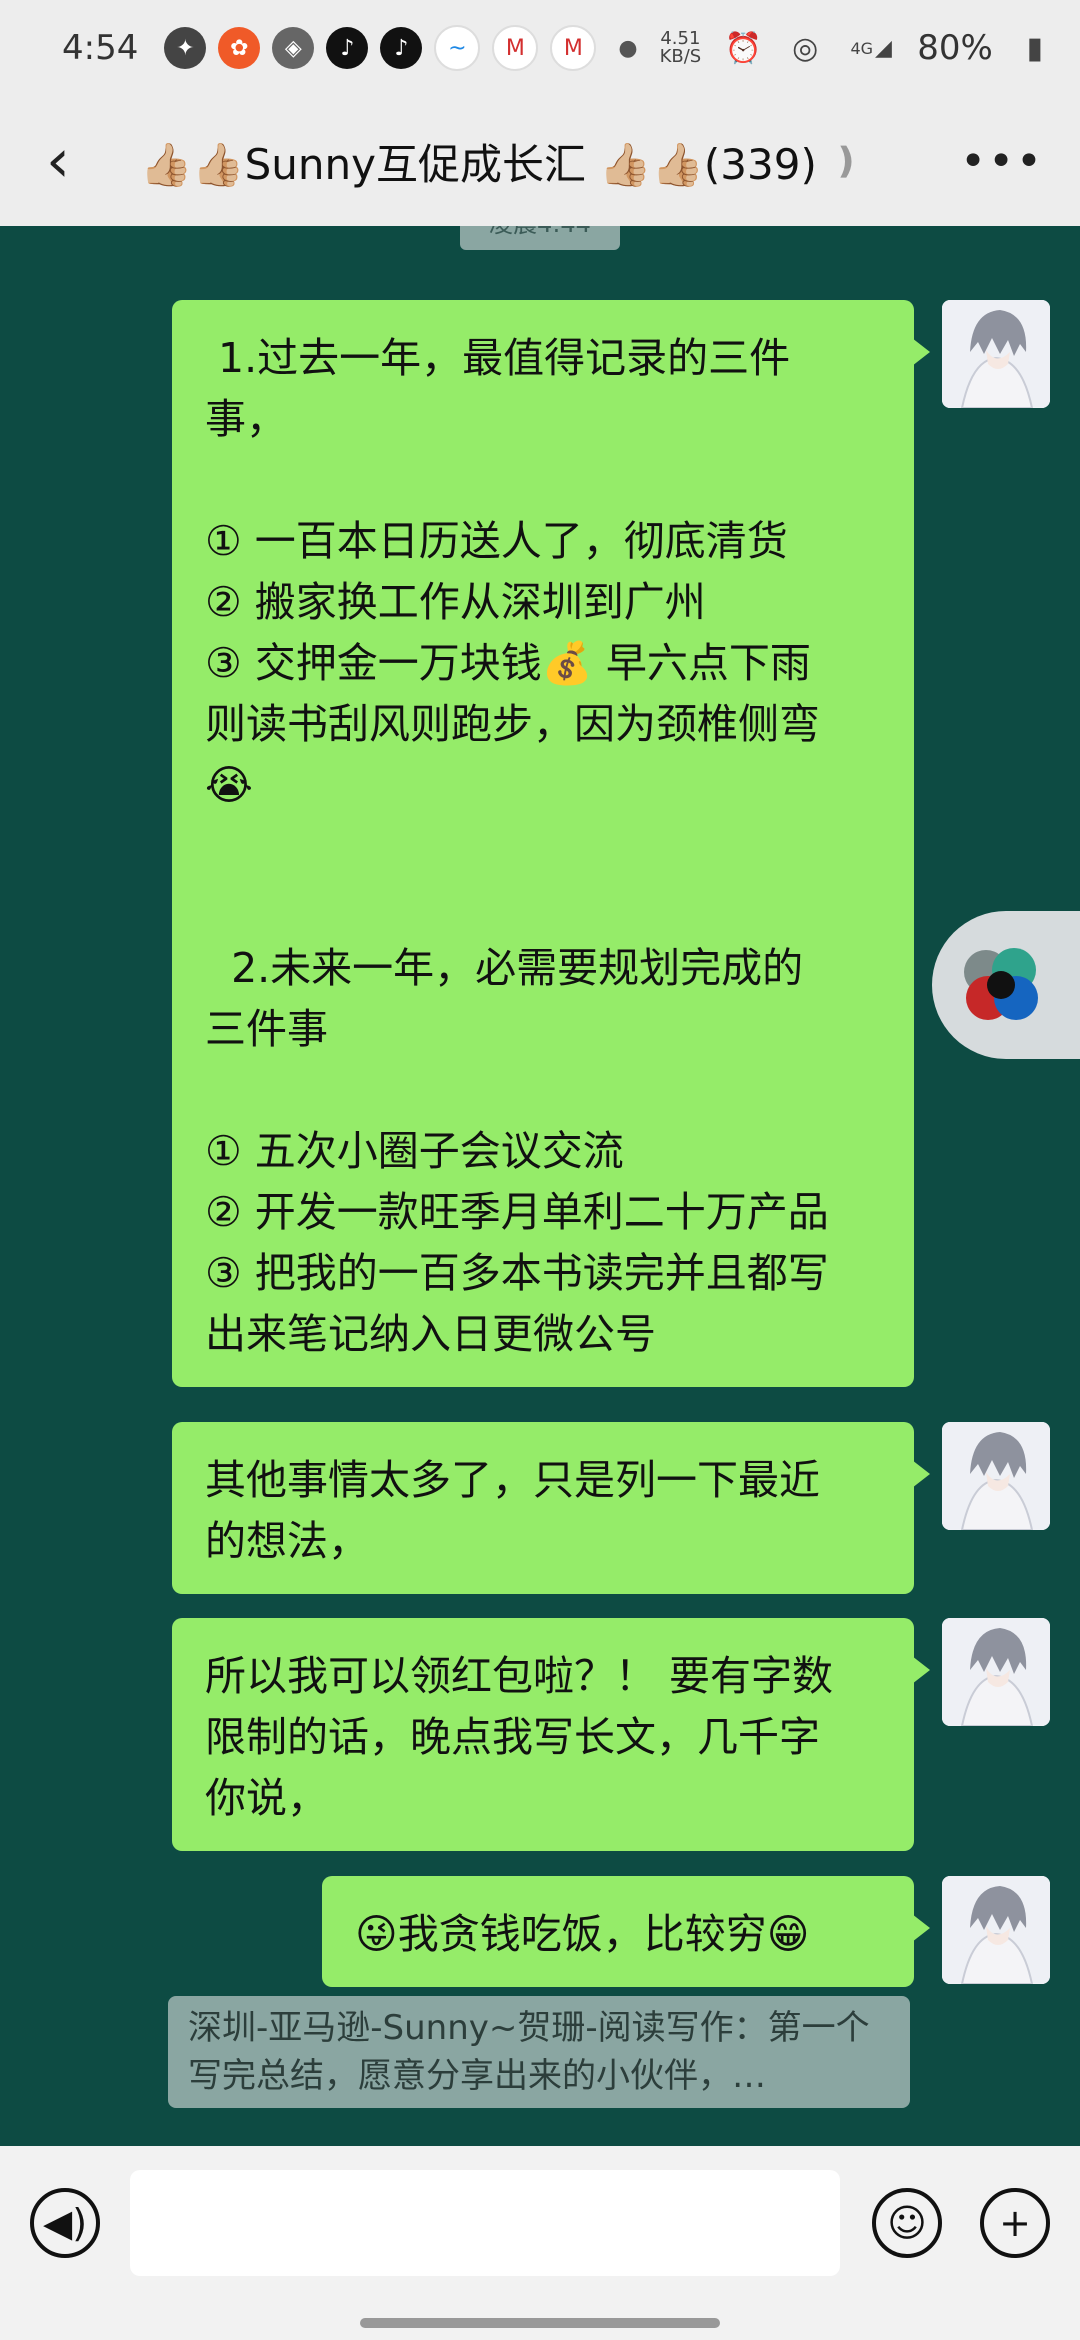 The height and width of the screenshot is (2340, 1080). I want to click on message-line: 则读书刮风则跑步，因为颈椎侧弯, so click(512, 724).